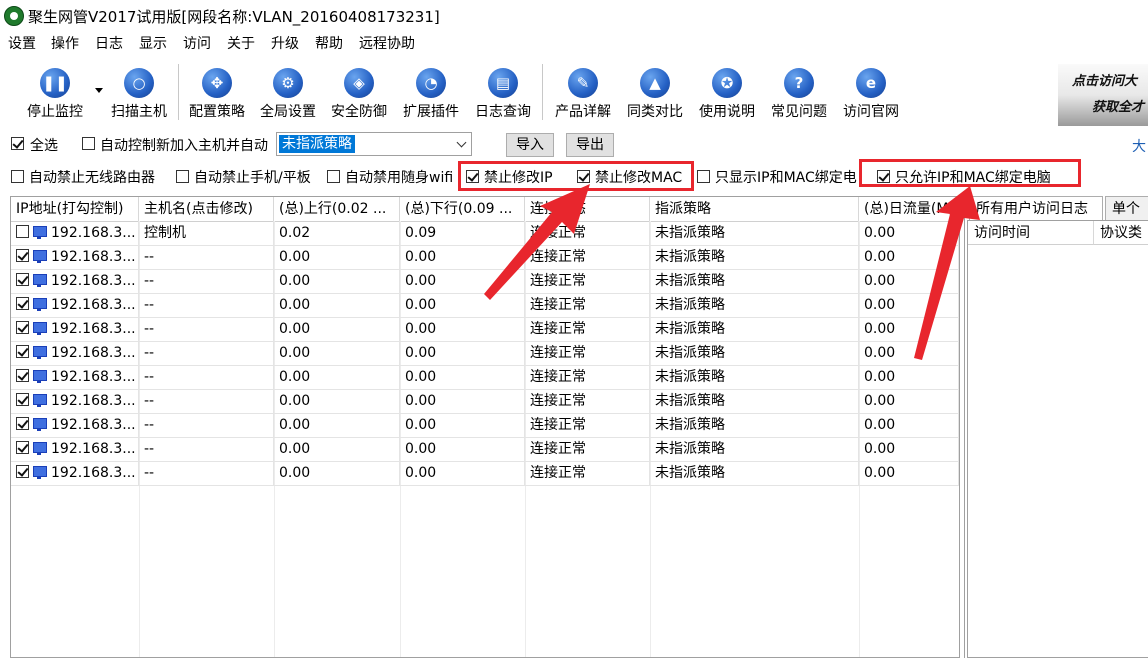  What do you see at coordinates (17, 176) in the screenshot?
I see `disable-router-checkbox` at bounding box center [17, 176].